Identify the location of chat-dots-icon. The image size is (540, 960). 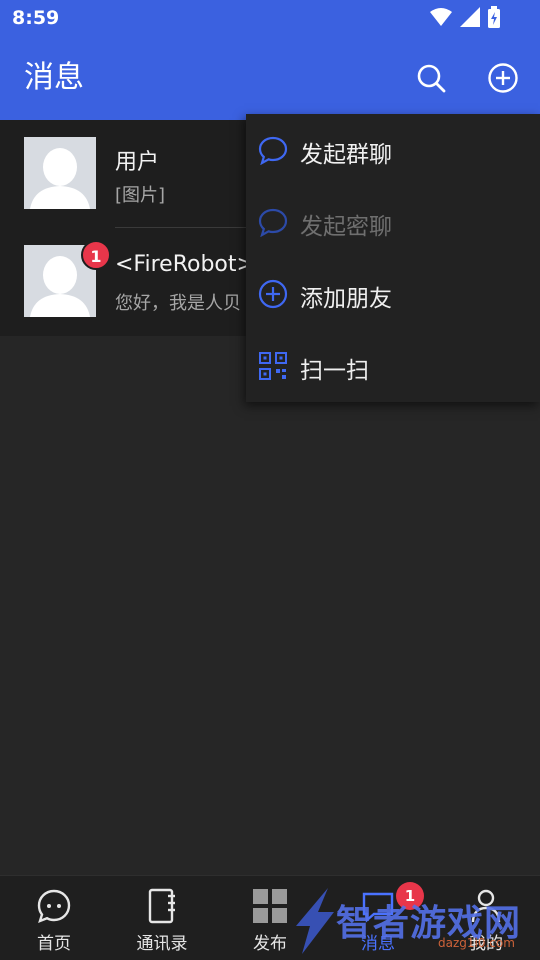
(54, 906).